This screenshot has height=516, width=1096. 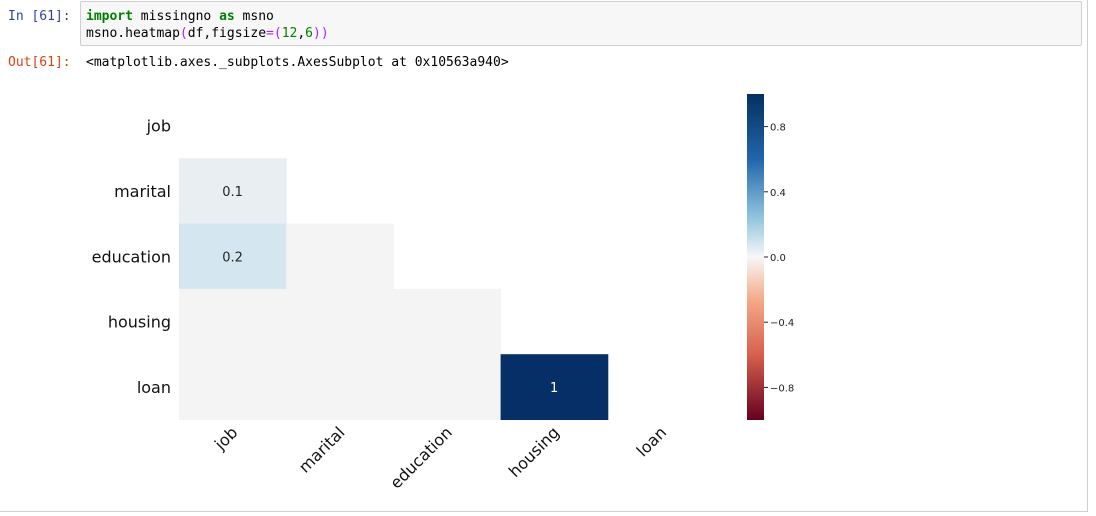 What do you see at coordinates (755, 257) in the screenshot?
I see `colorbar` at bounding box center [755, 257].